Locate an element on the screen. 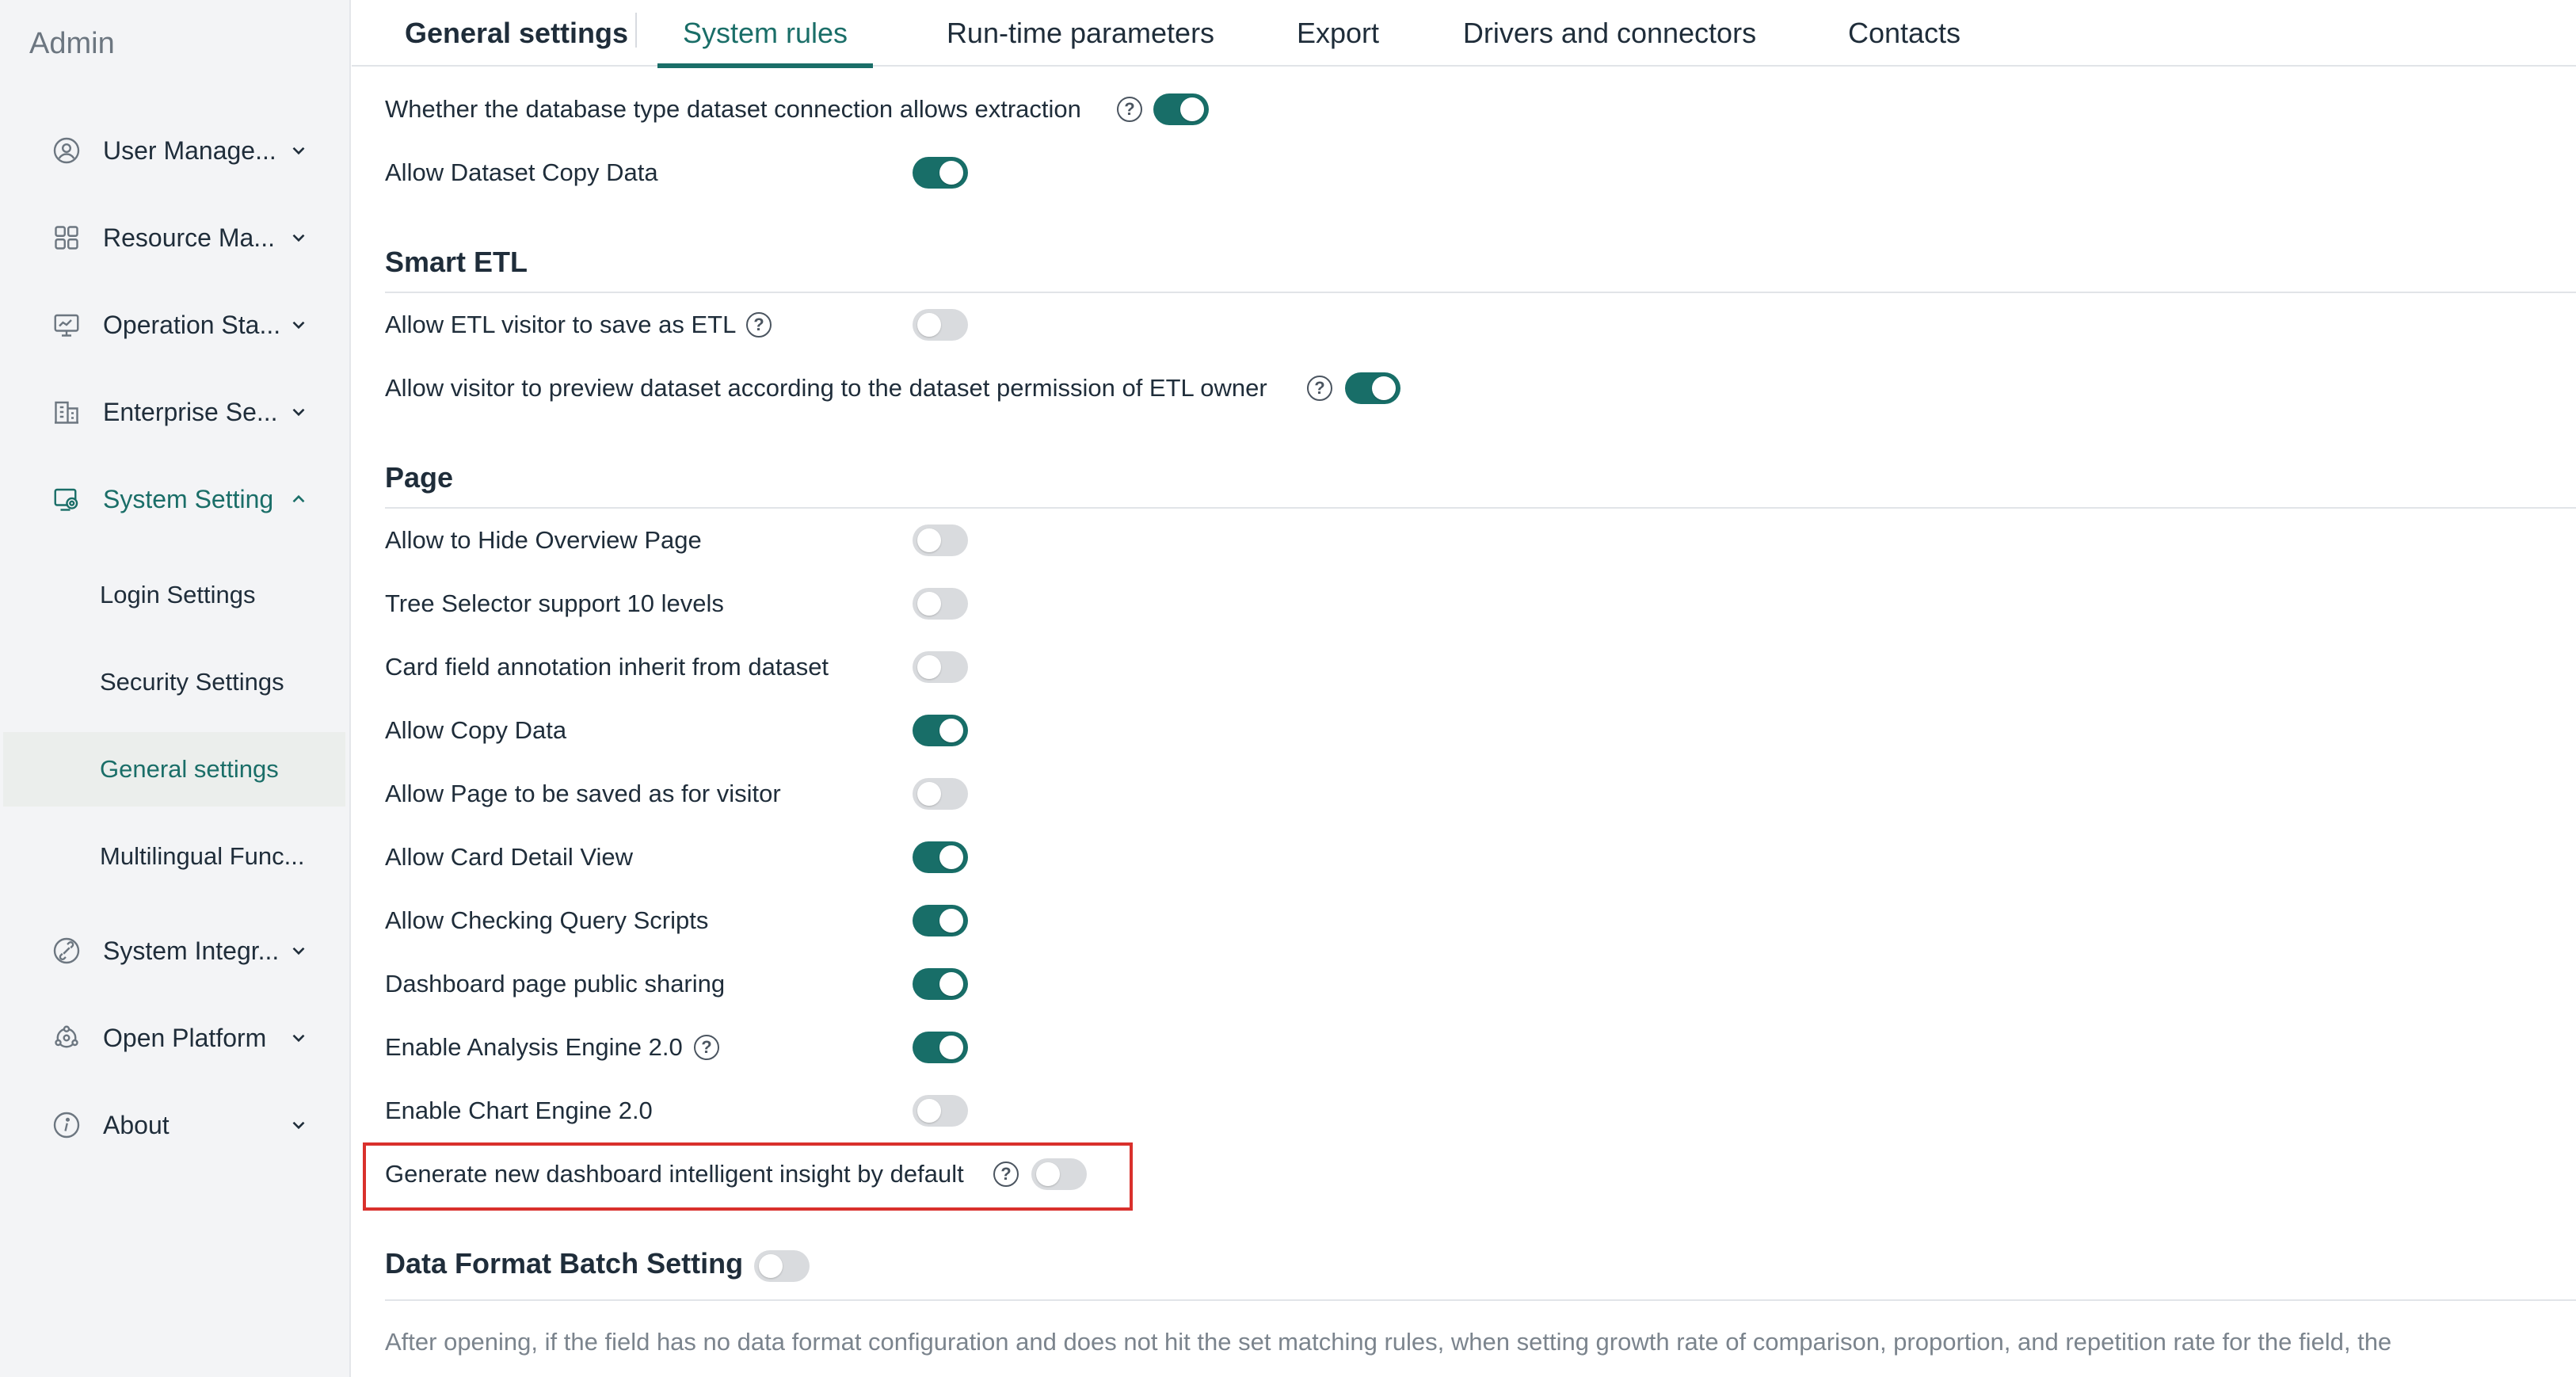 Image resolution: width=2576 pixels, height=1377 pixels. setting-label: Allow Dataset Copy Data is located at coordinates (521, 172).